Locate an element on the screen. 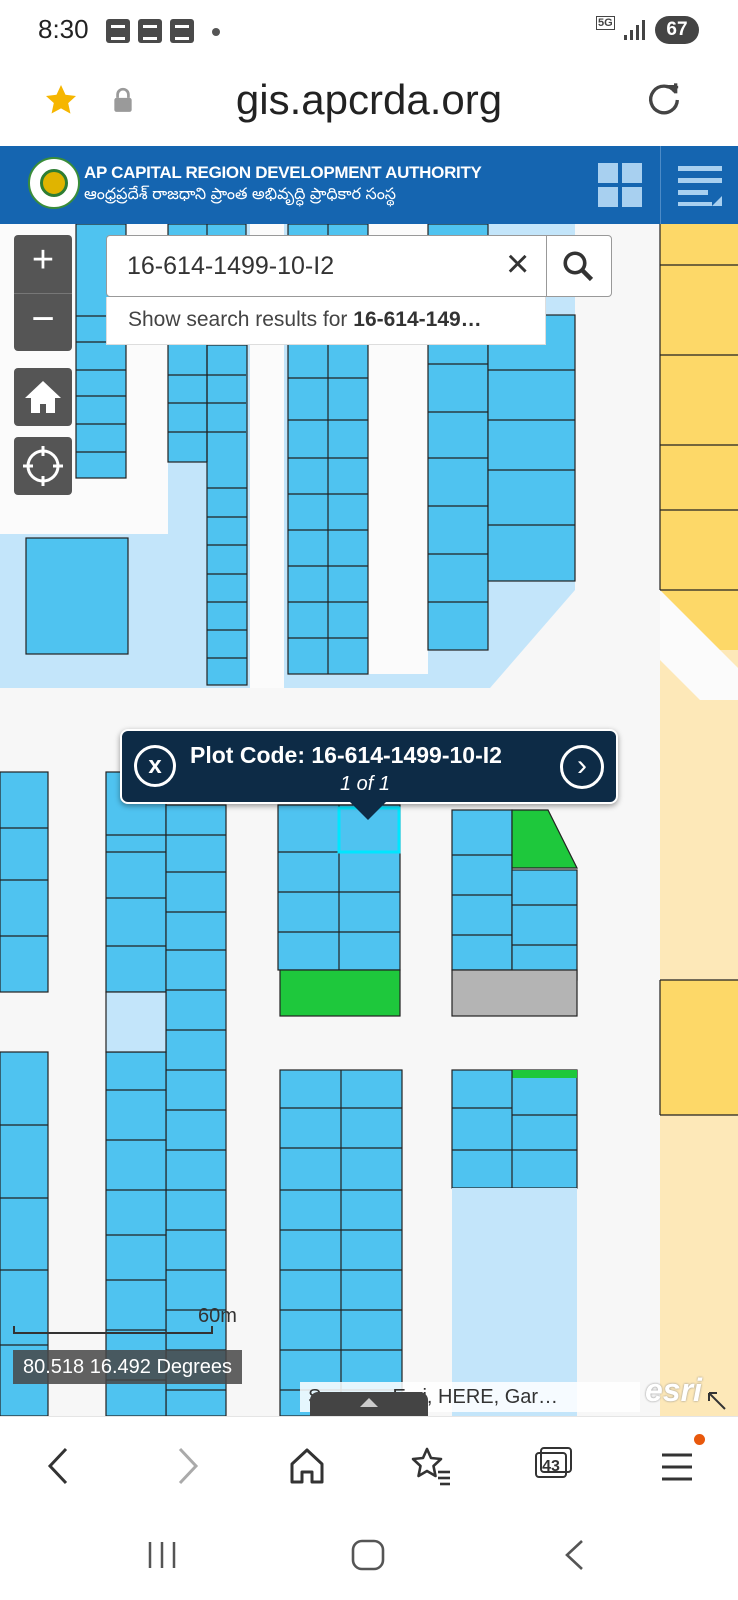 This screenshot has width=738, height=1600. tab-count-button: 43 is located at coordinates (551, 1465).